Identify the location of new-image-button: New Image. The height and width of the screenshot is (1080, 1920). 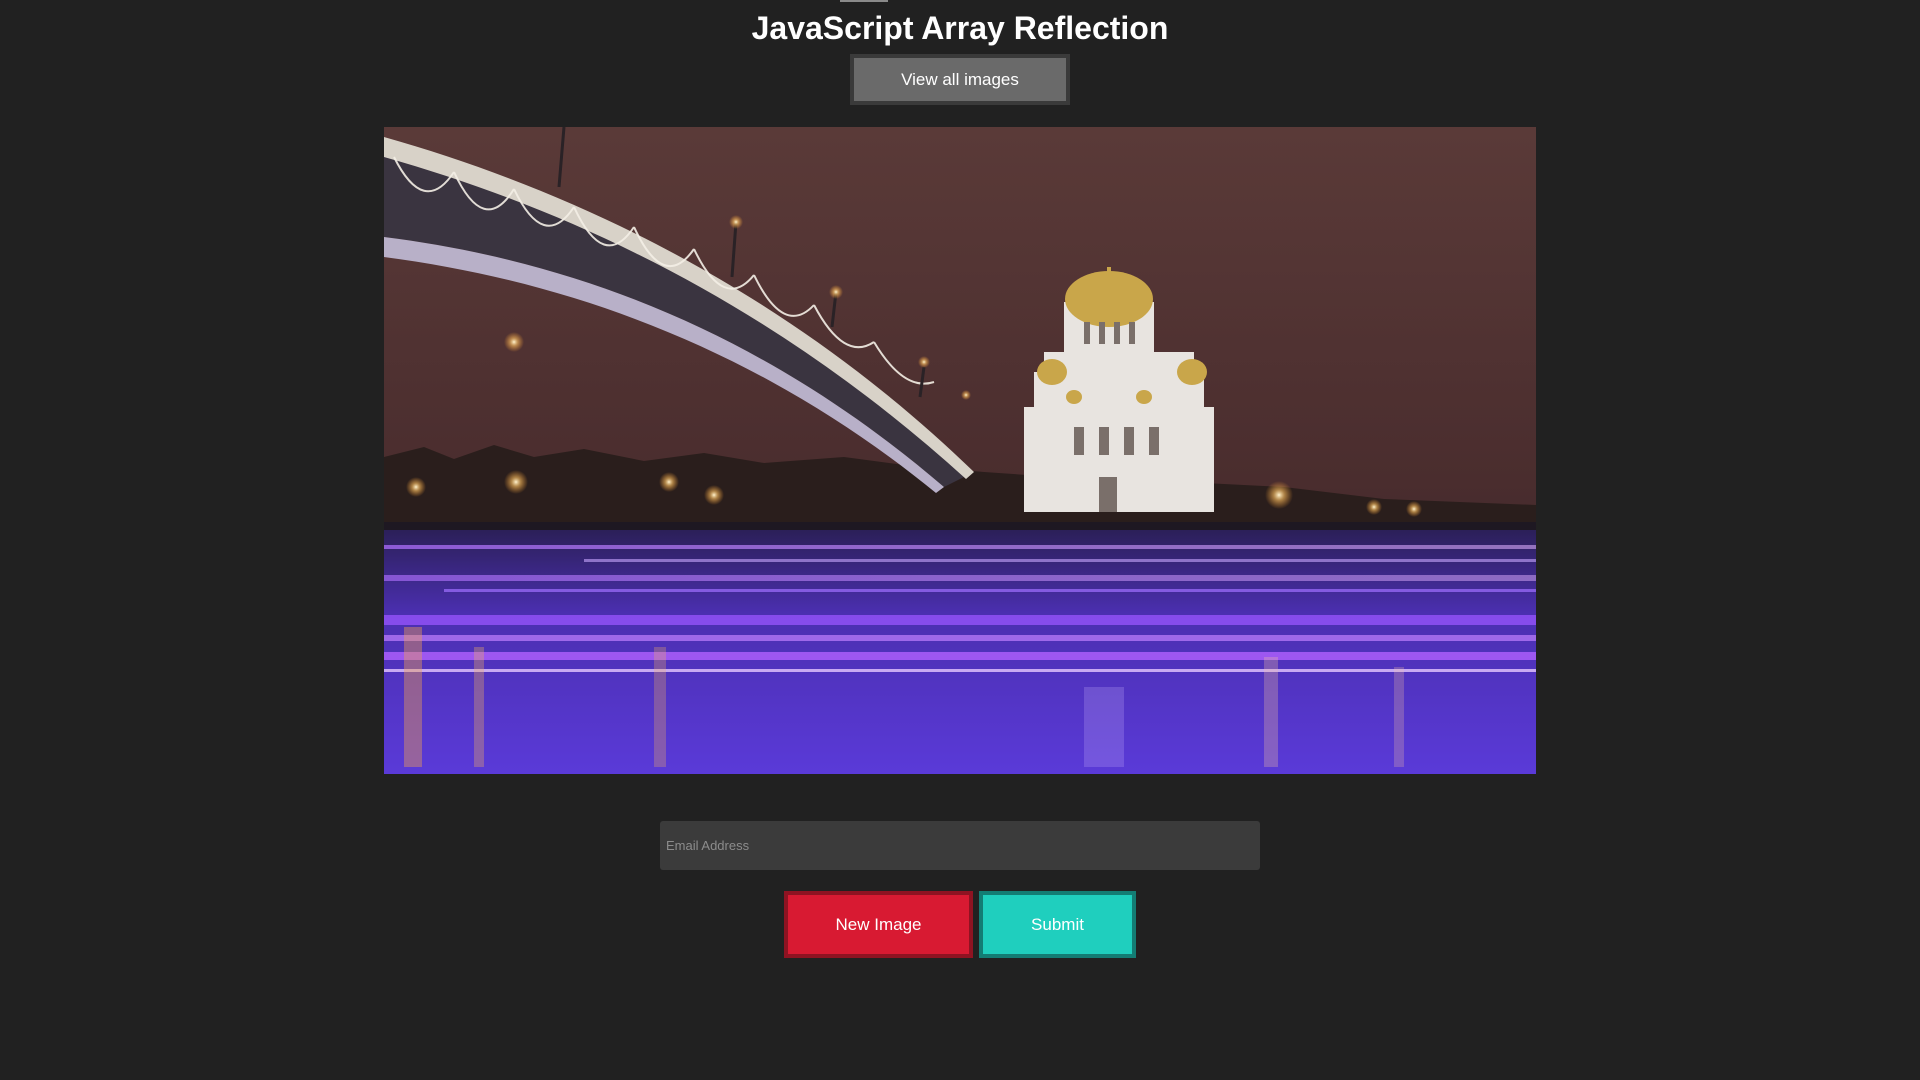
(878, 924).